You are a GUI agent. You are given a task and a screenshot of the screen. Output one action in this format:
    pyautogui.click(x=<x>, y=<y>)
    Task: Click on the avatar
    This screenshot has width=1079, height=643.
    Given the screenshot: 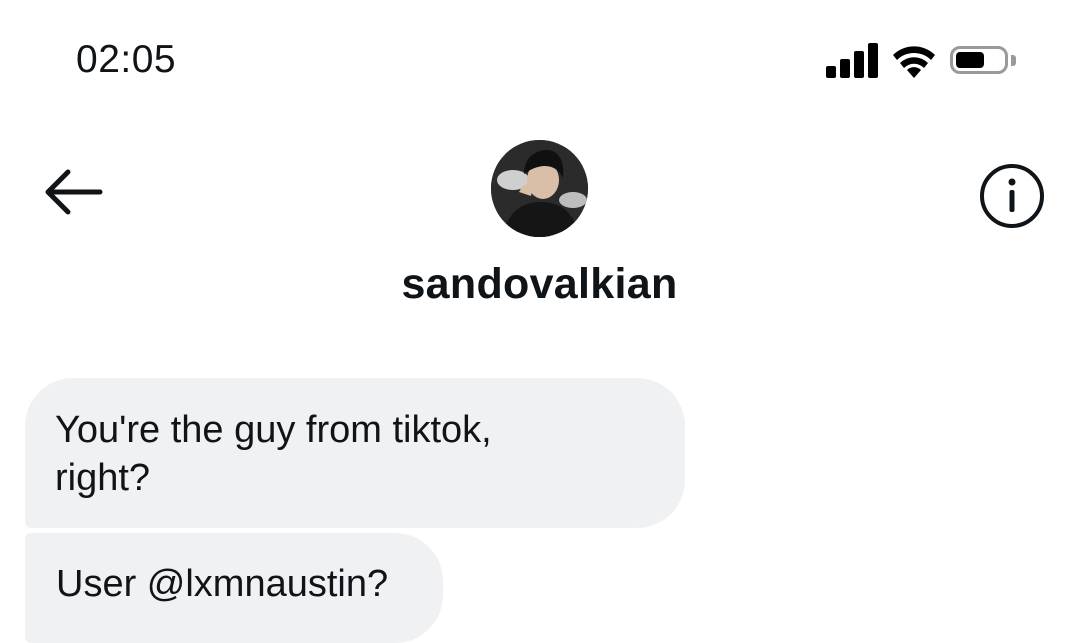 What is the action you would take?
    pyautogui.click(x=539, y=188)
    